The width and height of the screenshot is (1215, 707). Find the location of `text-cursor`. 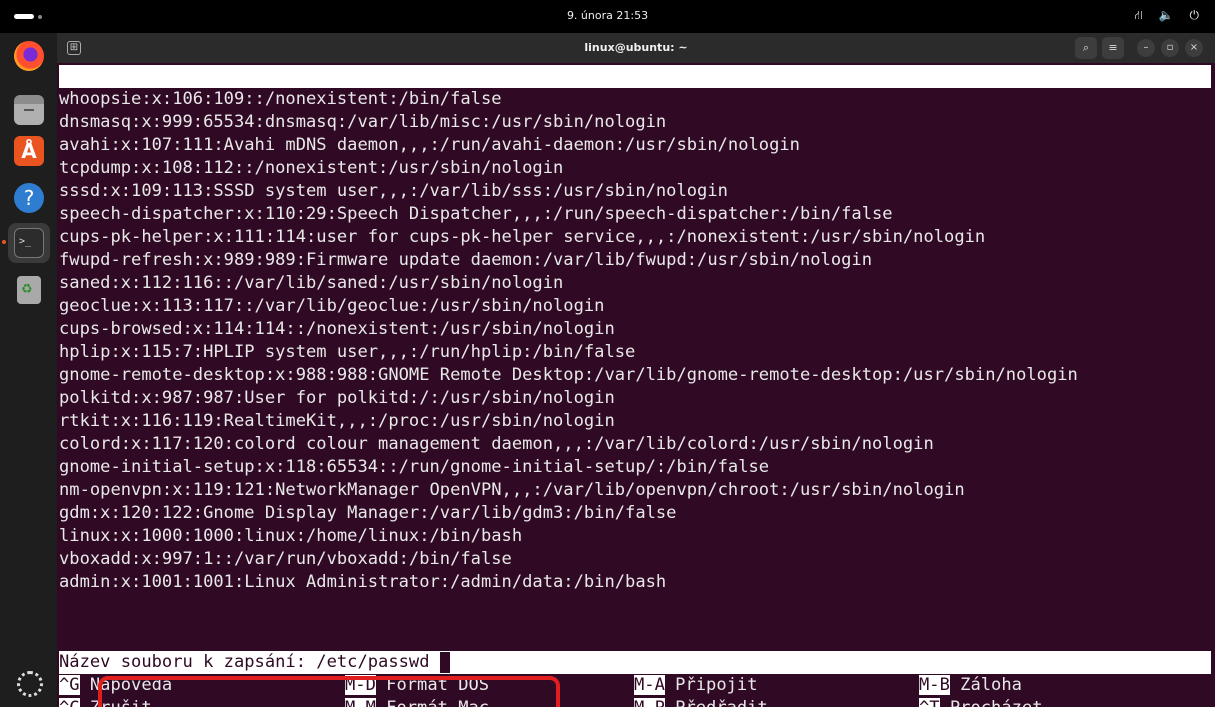

text-cursor is located at coordinates (444, 662).